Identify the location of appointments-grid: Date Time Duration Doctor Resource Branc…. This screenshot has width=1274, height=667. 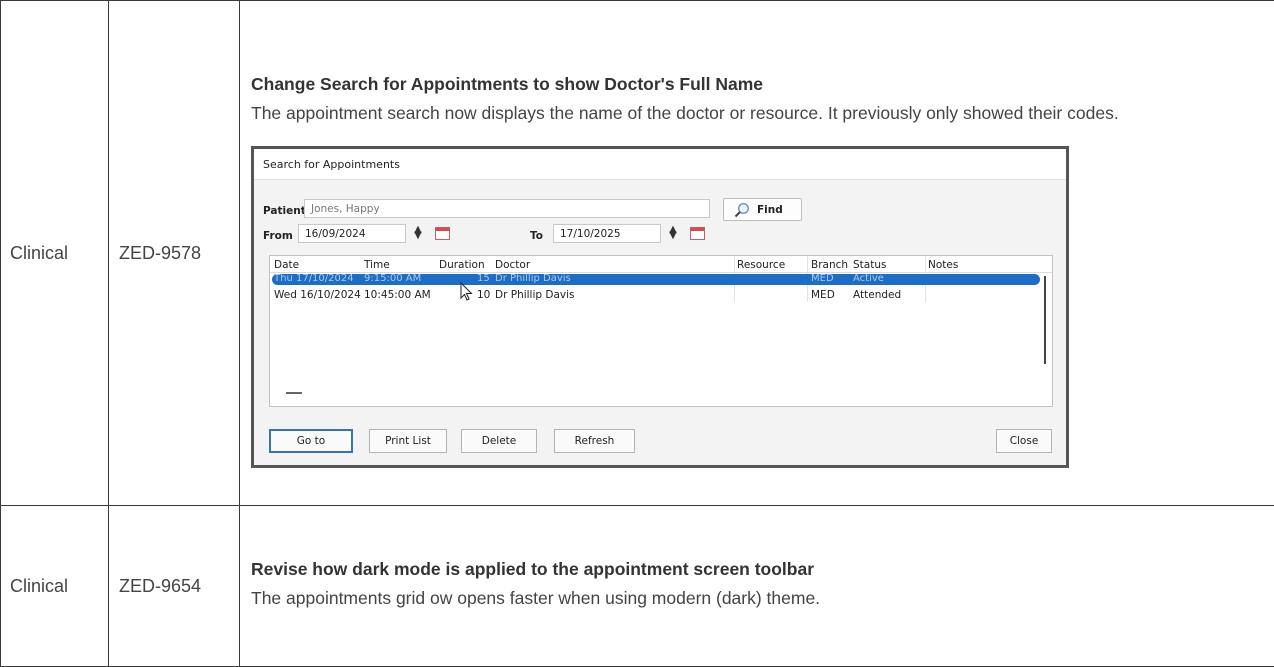
(661, 331).